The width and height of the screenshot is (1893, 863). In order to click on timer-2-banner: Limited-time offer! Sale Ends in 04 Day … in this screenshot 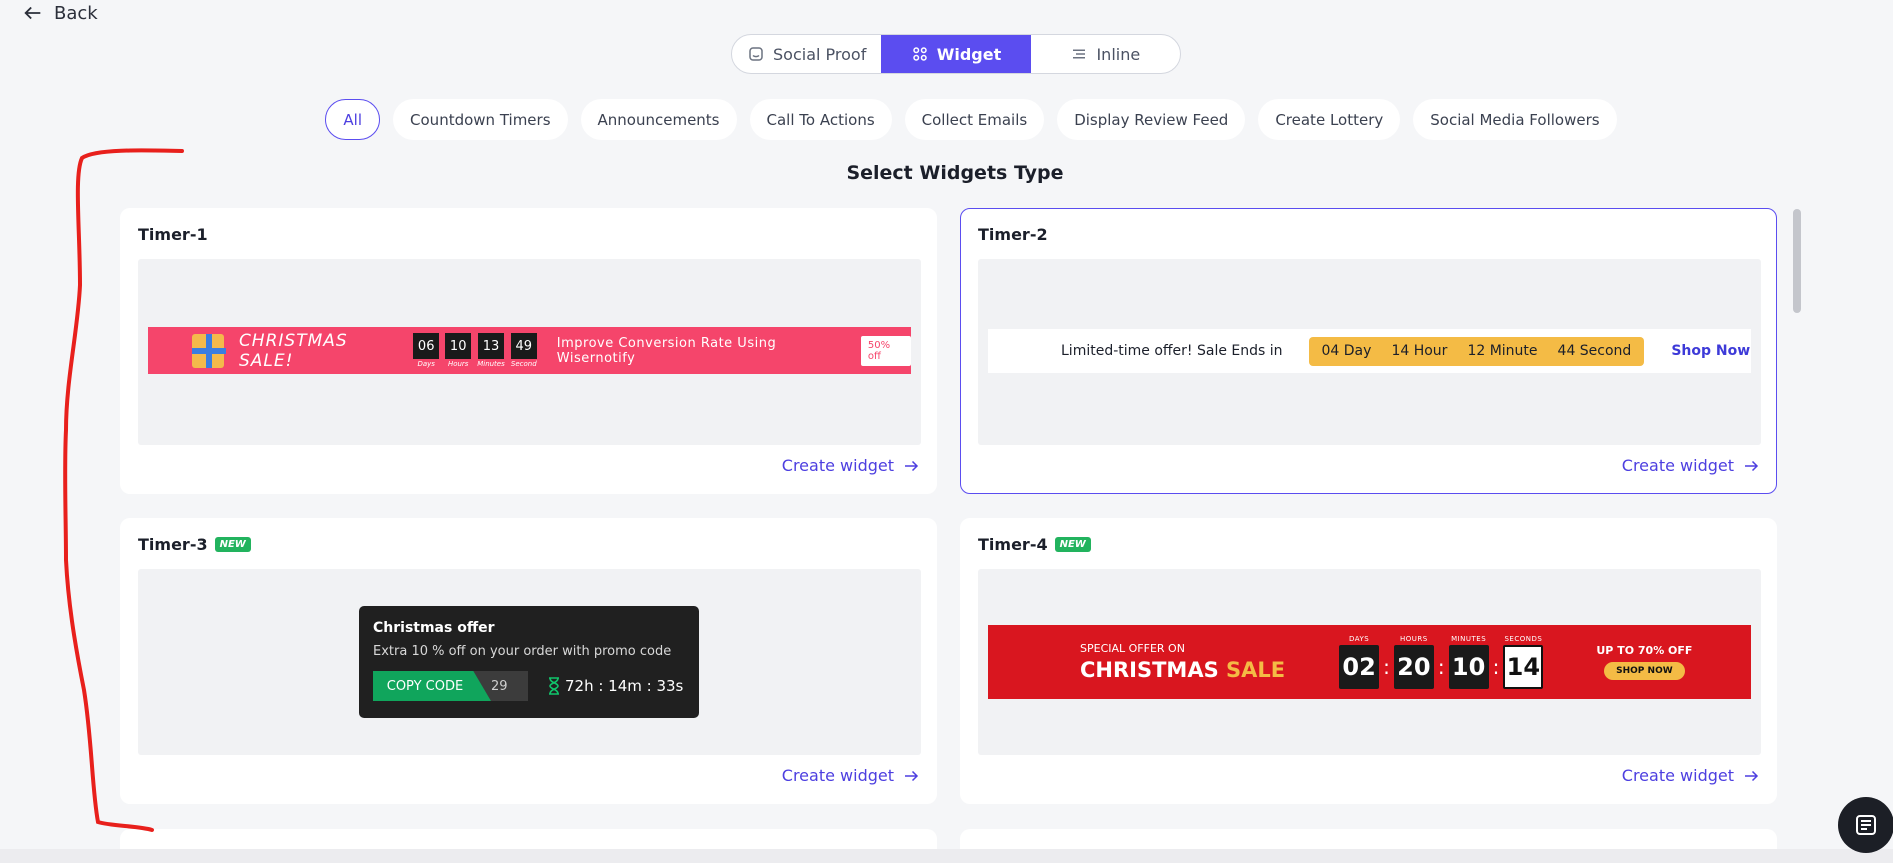, I will do `click(1369, 351)`.